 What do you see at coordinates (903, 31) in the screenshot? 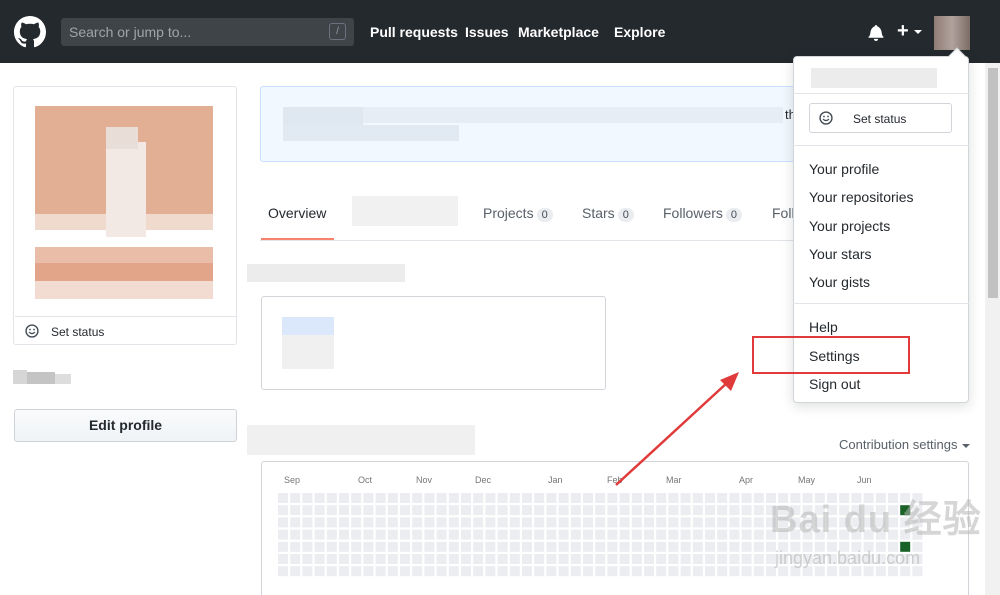
I see `create-new-icon: +` at bounding box center [903, 31].